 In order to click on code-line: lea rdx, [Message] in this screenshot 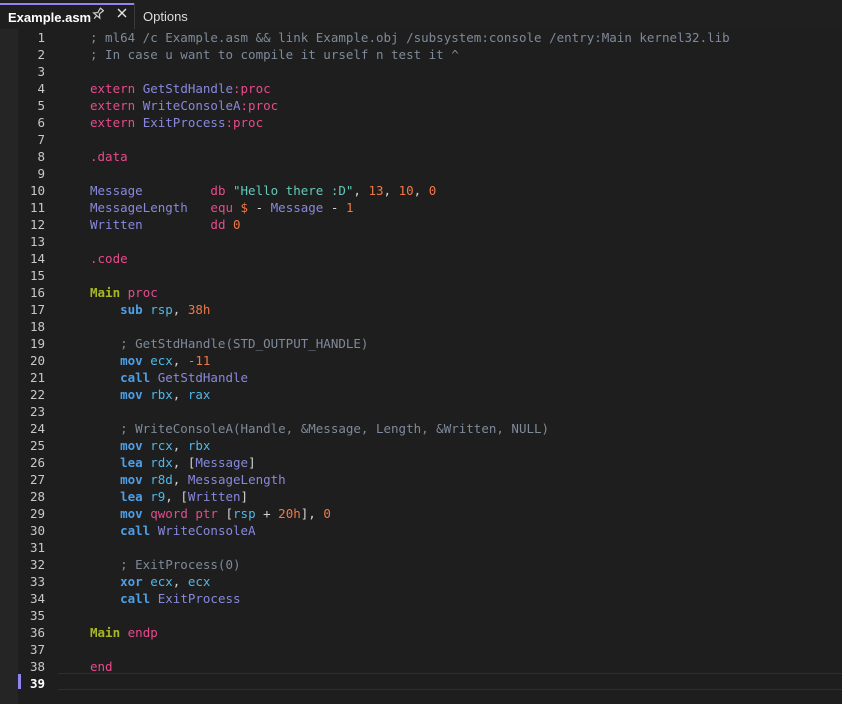, I will do `click(172, 462)`.